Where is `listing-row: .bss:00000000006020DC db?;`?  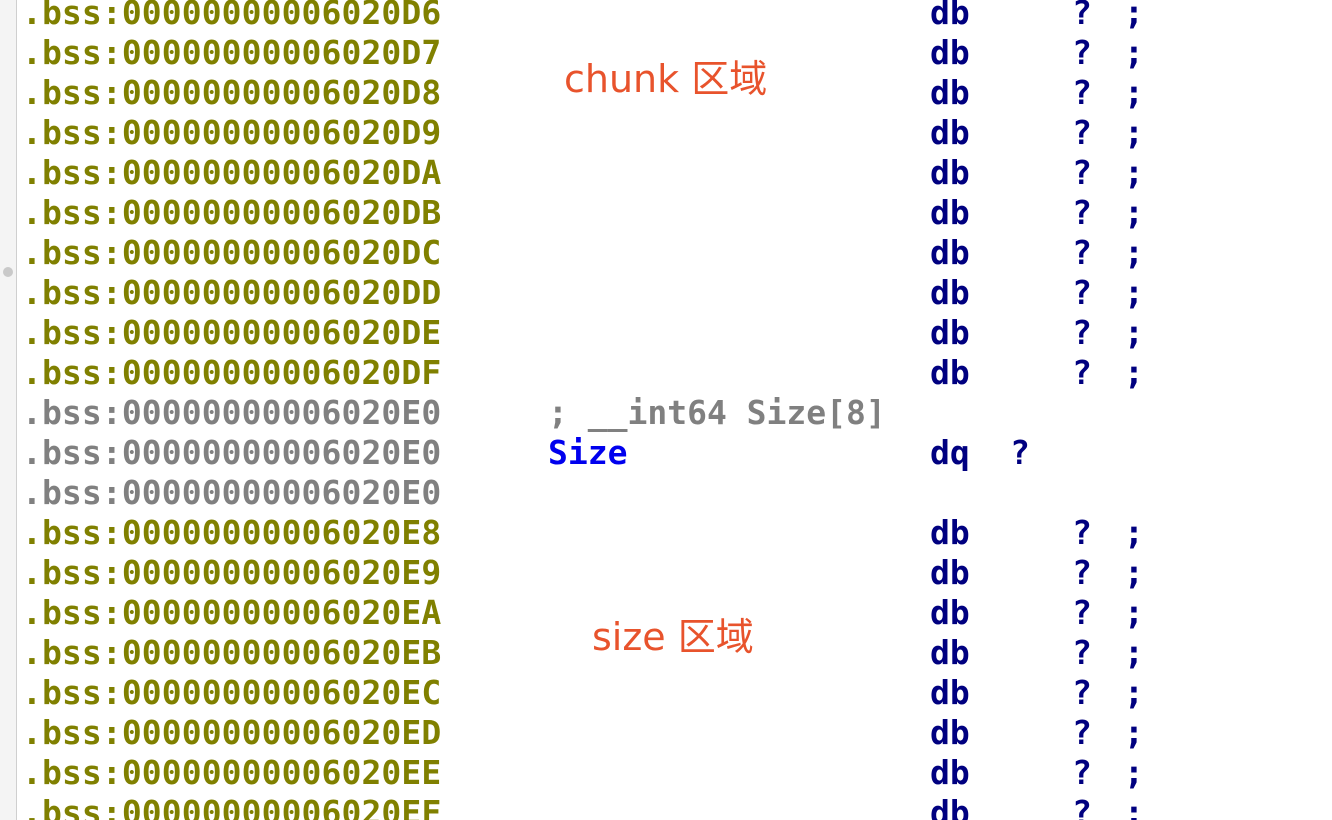
listing-row: .bss:00000000006020DC db?; is located at coordinates (672, 253).